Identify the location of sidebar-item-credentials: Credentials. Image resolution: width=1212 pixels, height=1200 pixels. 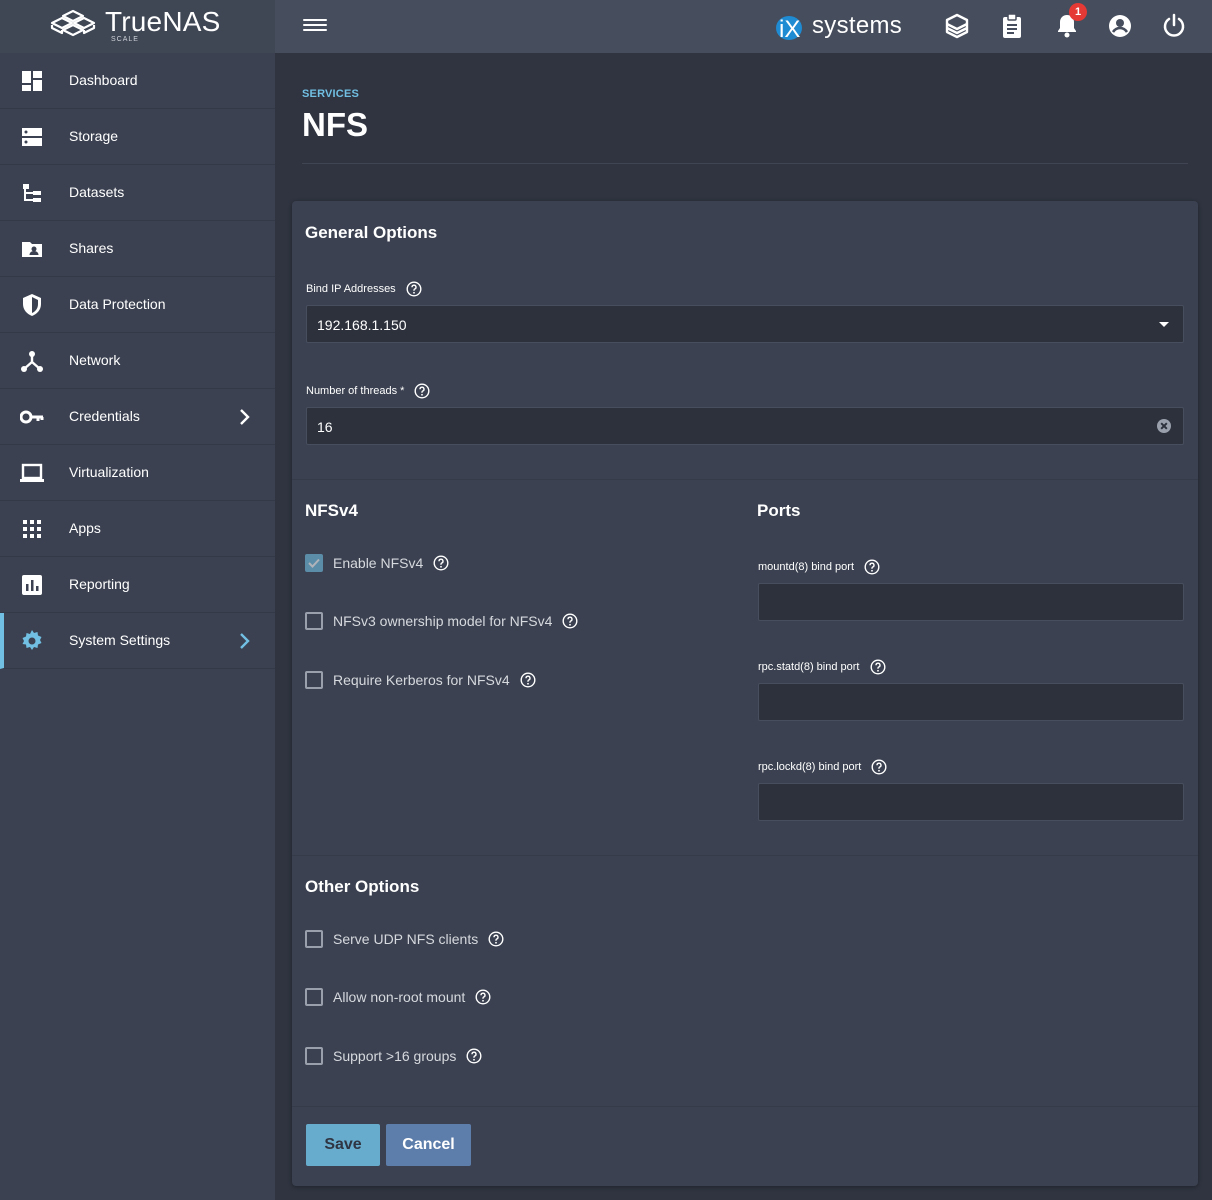
(137, 417).